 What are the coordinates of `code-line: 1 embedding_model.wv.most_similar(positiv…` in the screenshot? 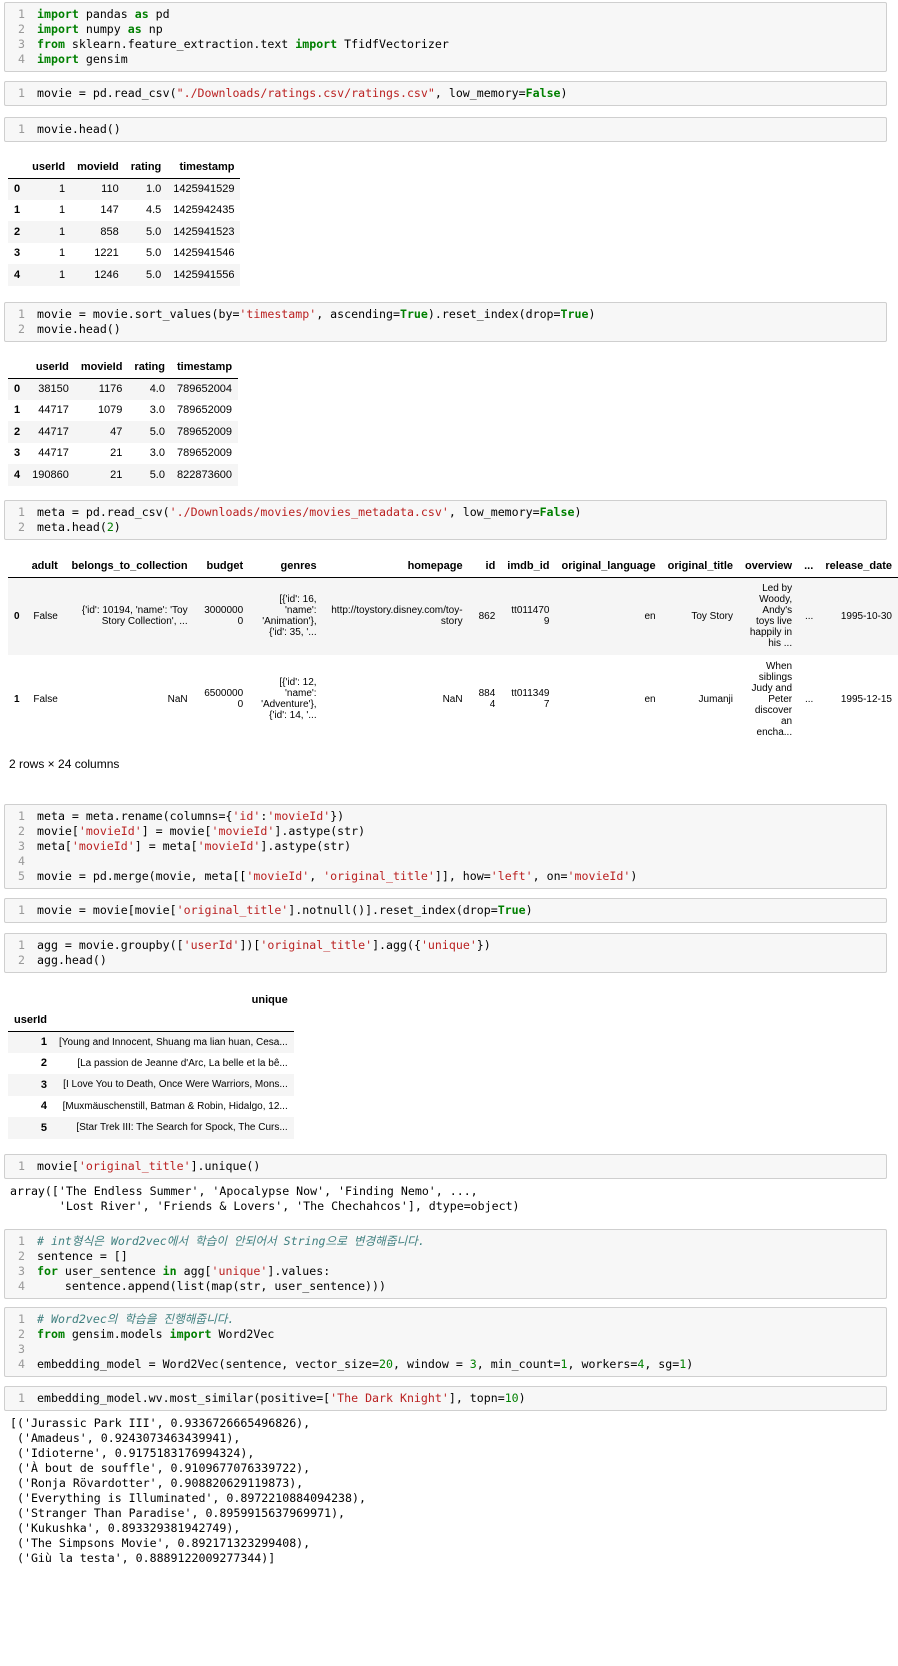 It's located at (445, 1398).